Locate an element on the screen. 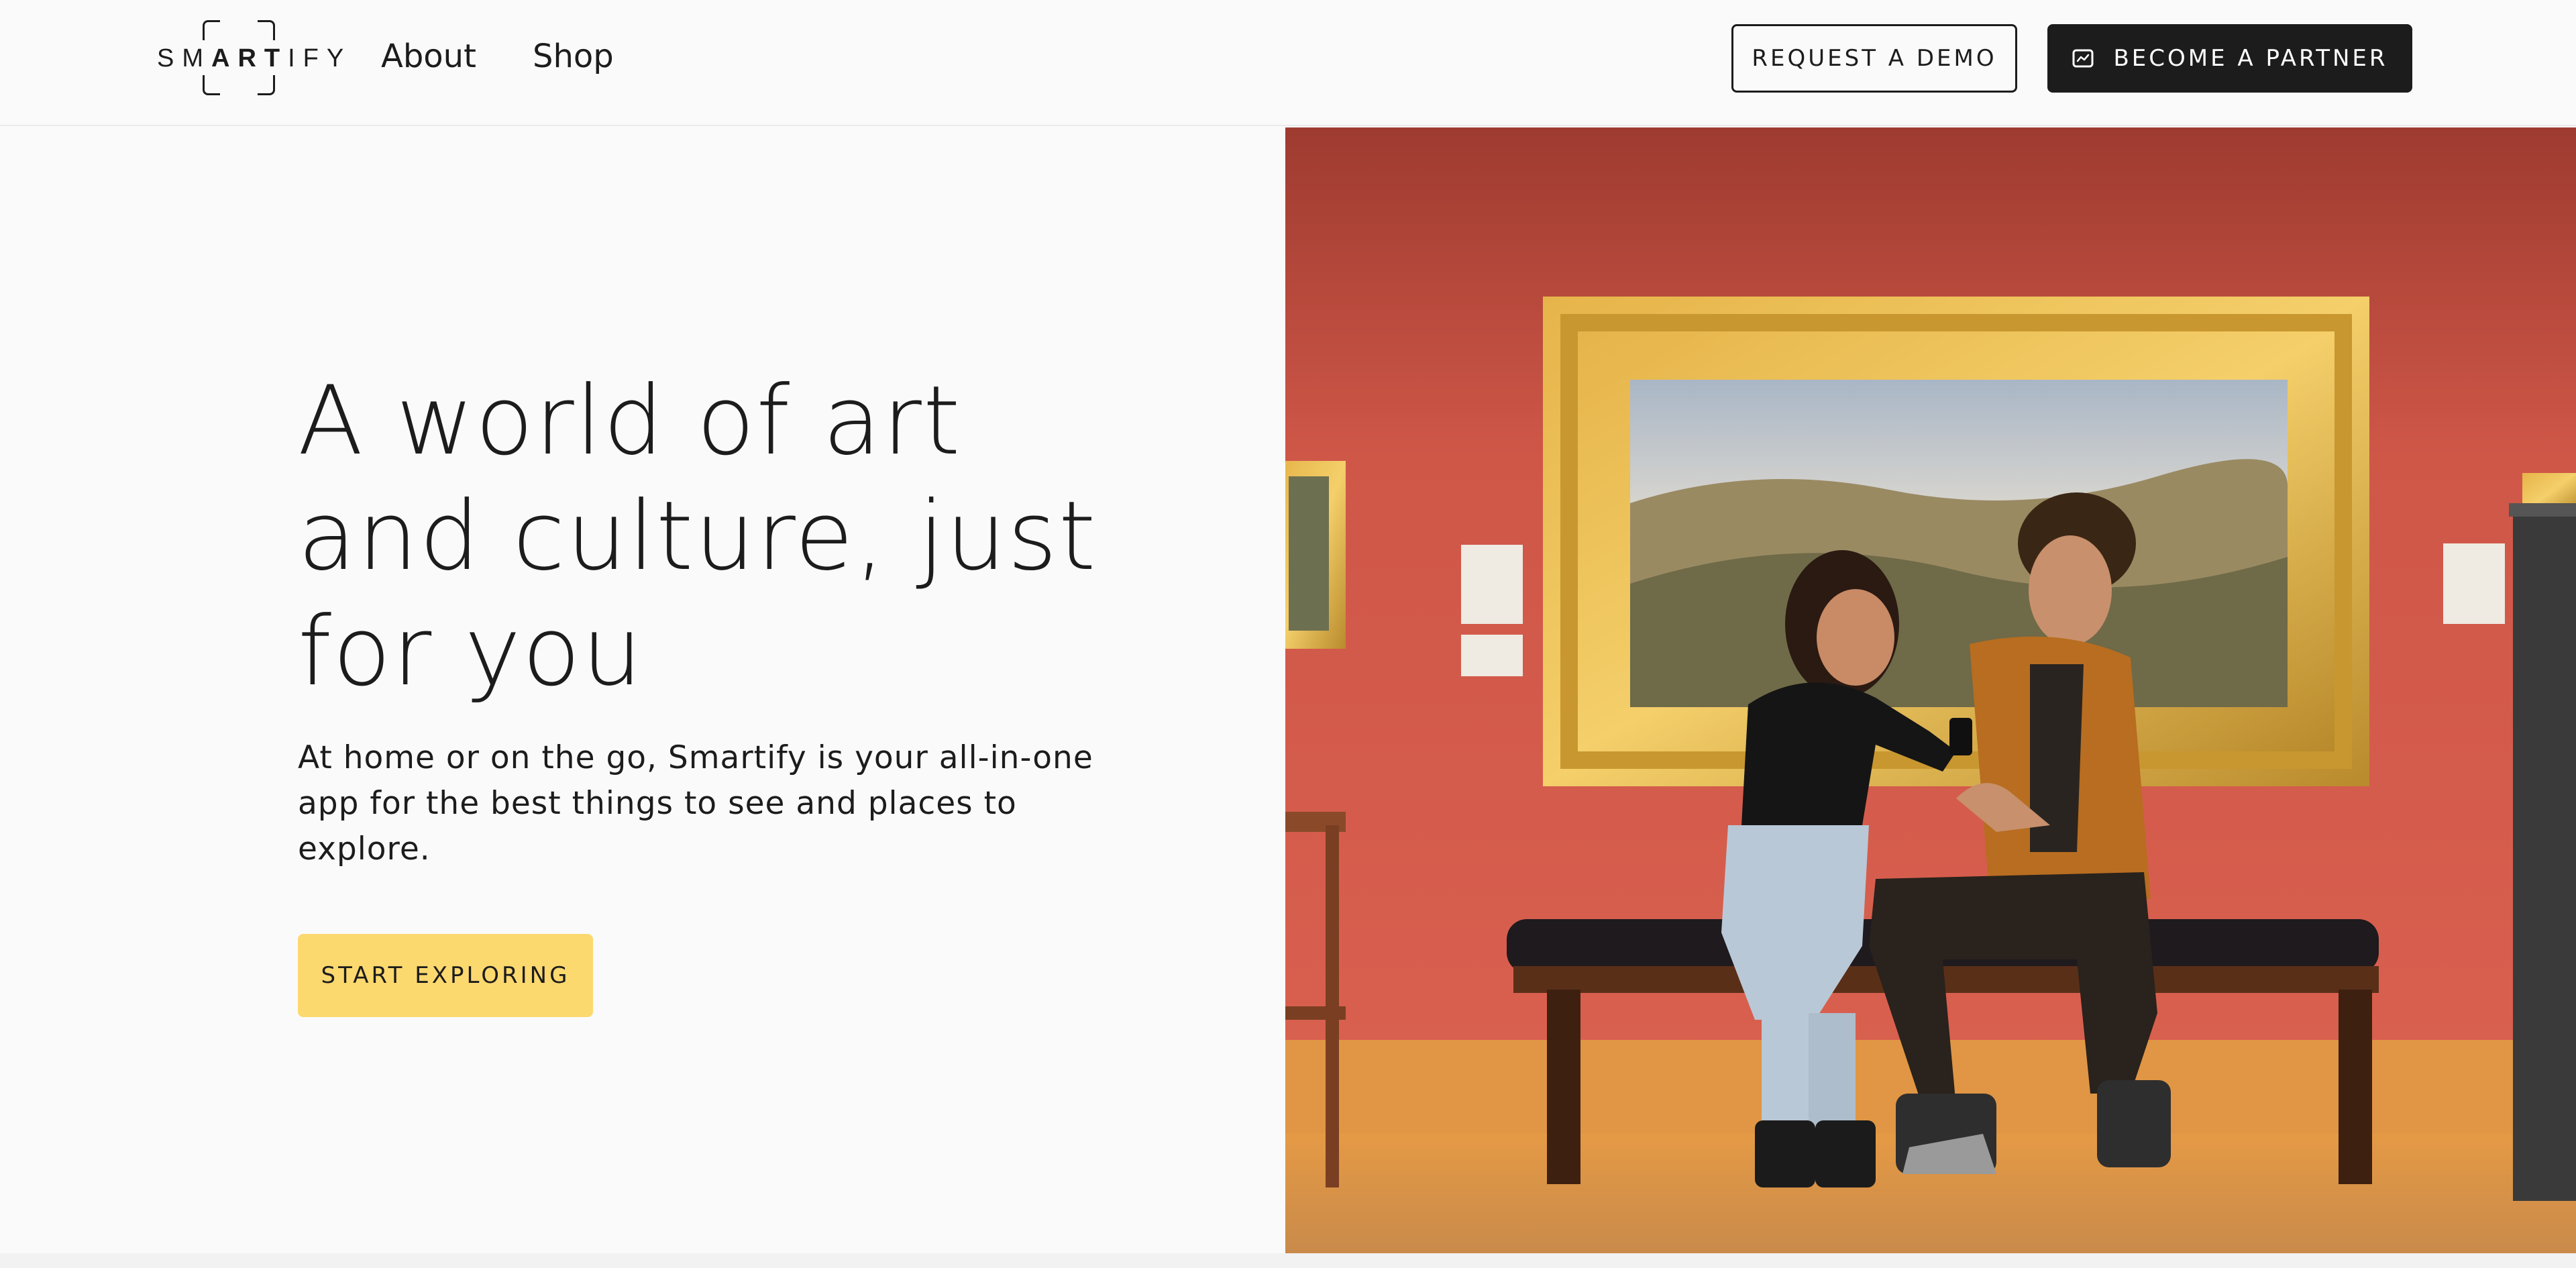  request-demo-label: REQUEST A DEMO is located at coordinates (1874, 58).